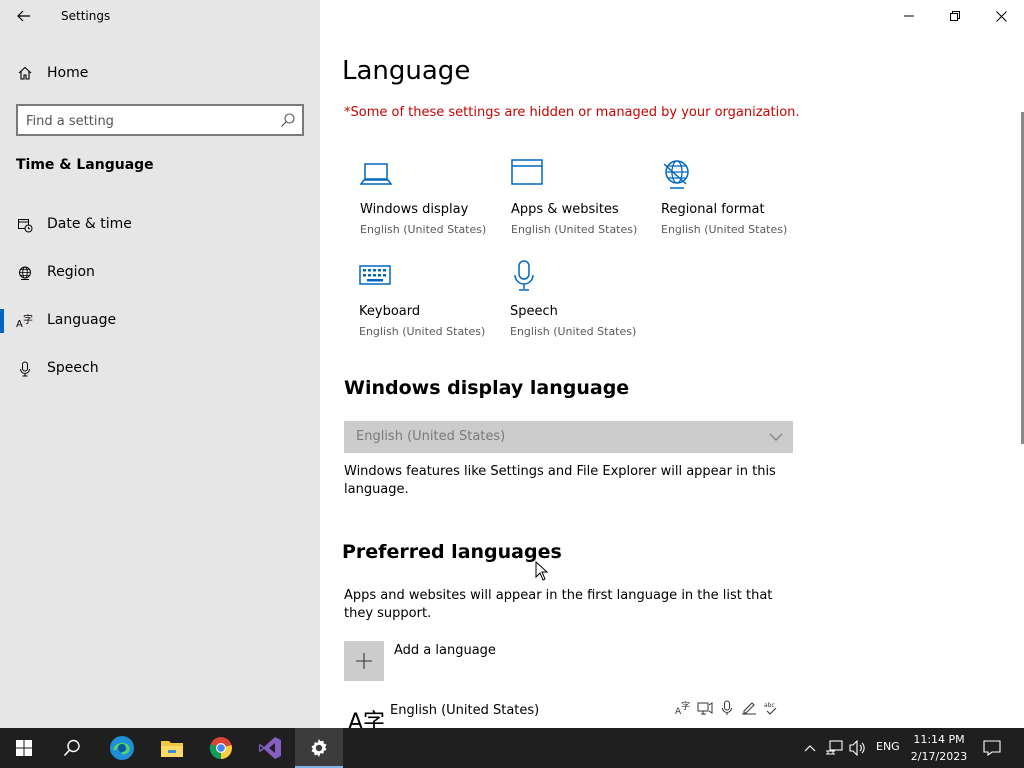  What do you see at coordinates (25, 225) in the screenshot?
I see `calendar-clock-icon` at bounding box center [25, 225].